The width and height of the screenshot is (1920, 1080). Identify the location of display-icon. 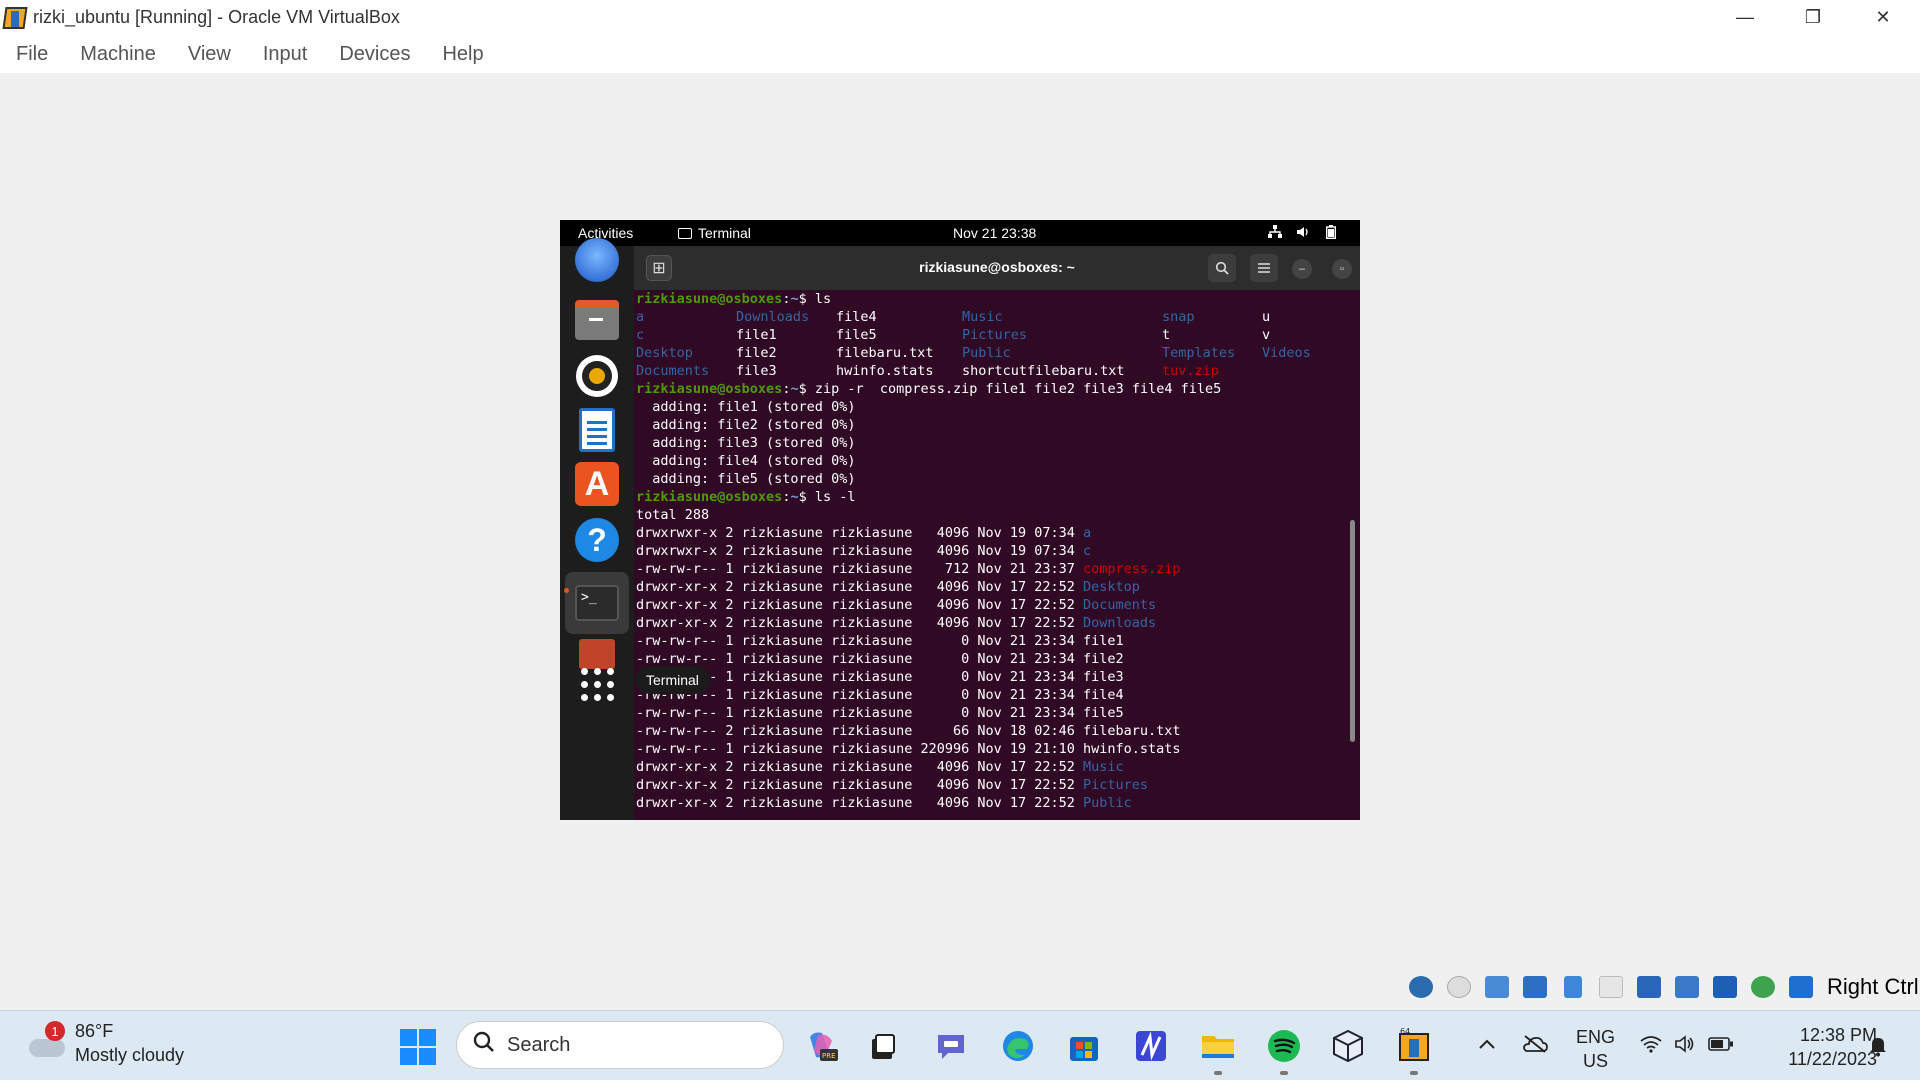
(1649, 987).